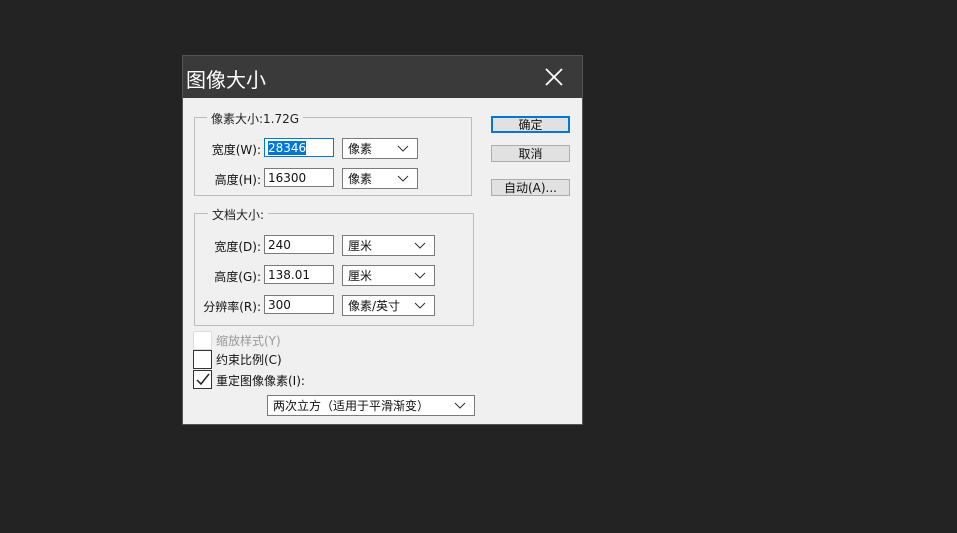 The image size is (957, 533). What do you see at coordinates (202, 359) in the screenshot?
I see `constrain-proportions-checkbox` at bounding box center [202, 359].